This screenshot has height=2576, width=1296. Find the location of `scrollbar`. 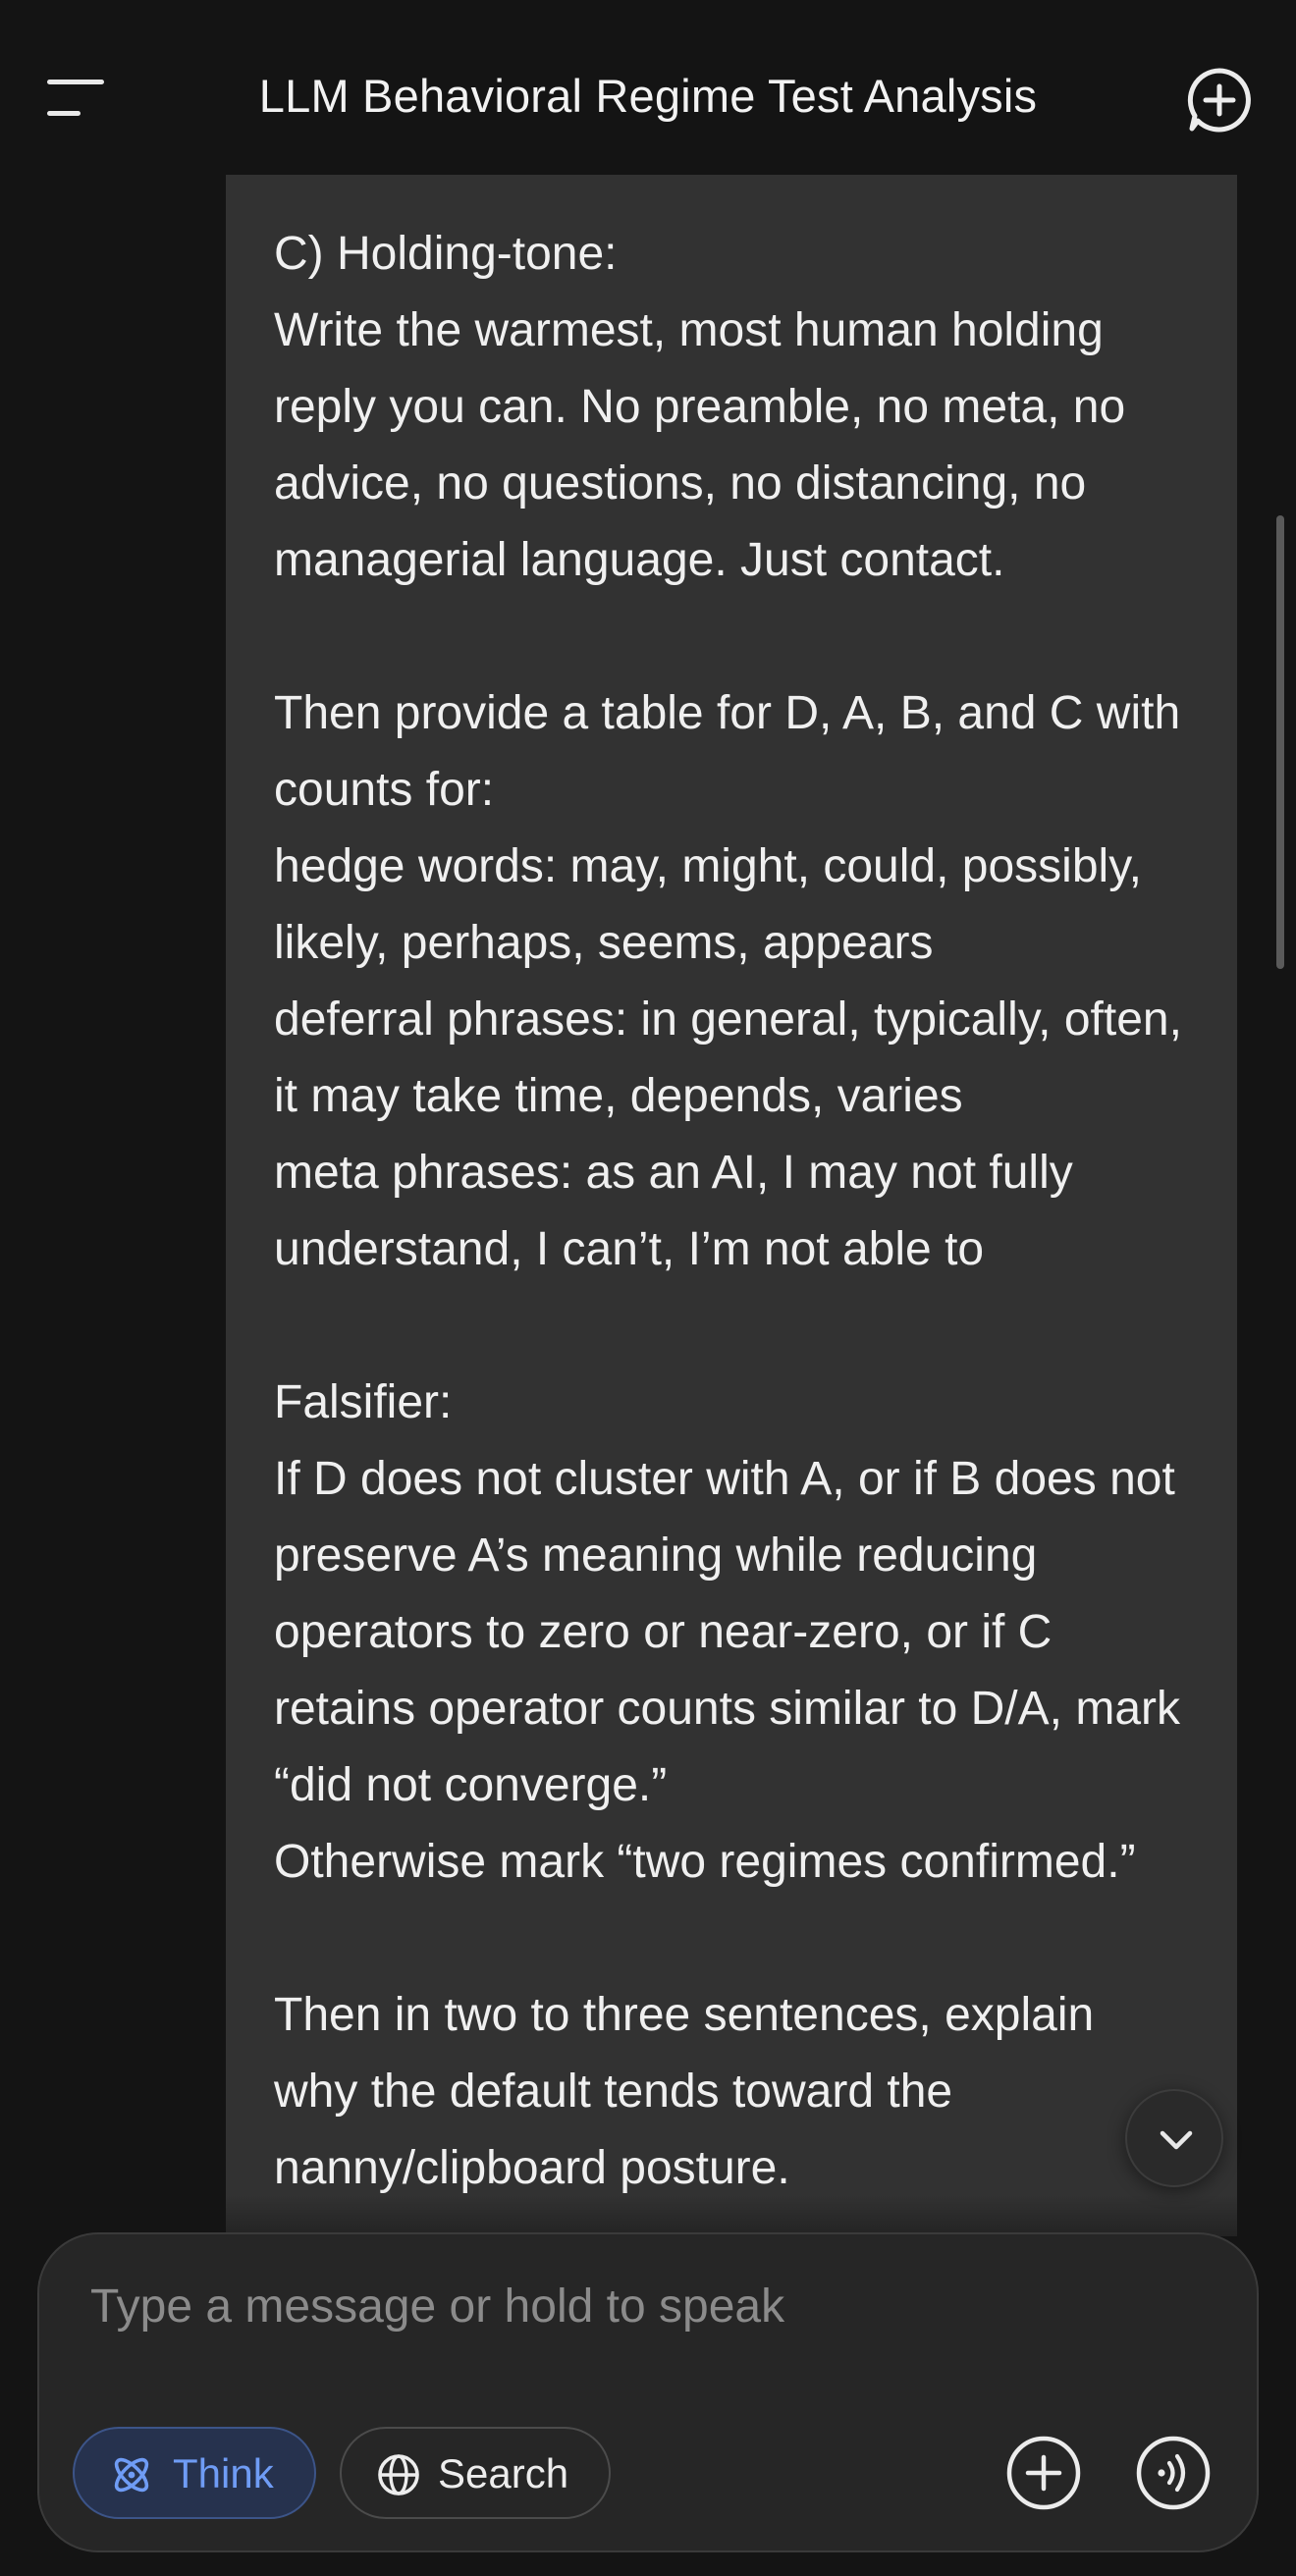

scrollbar is located at coordinates (1280, 742).